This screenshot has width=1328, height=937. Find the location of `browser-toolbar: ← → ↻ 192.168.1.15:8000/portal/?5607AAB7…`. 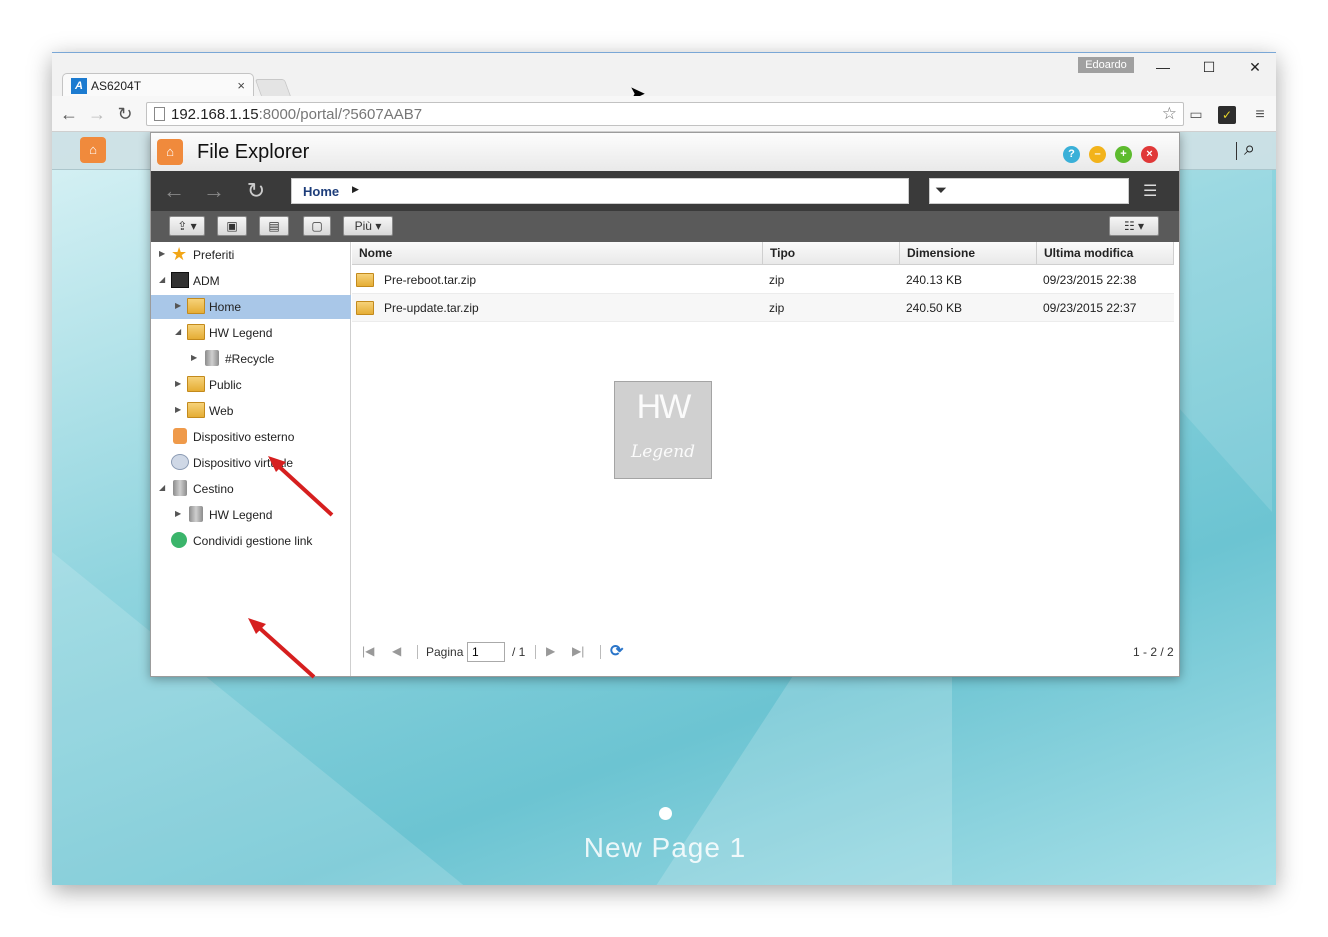

browser-toolbar: ← → ↻ 192.168.1.15:8000/portal/?5607AAB7… is located at coordinates (664, 114).